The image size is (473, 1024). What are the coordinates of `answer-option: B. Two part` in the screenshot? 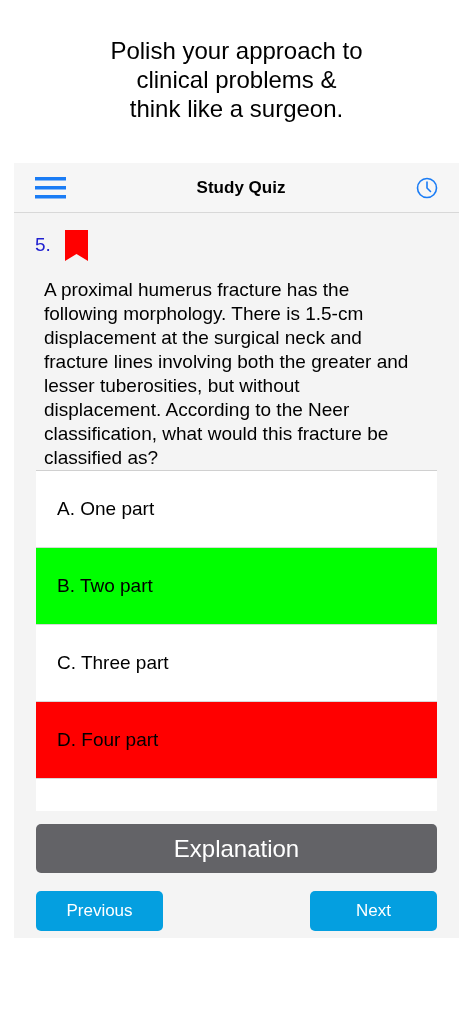 It's located at (236, 586).